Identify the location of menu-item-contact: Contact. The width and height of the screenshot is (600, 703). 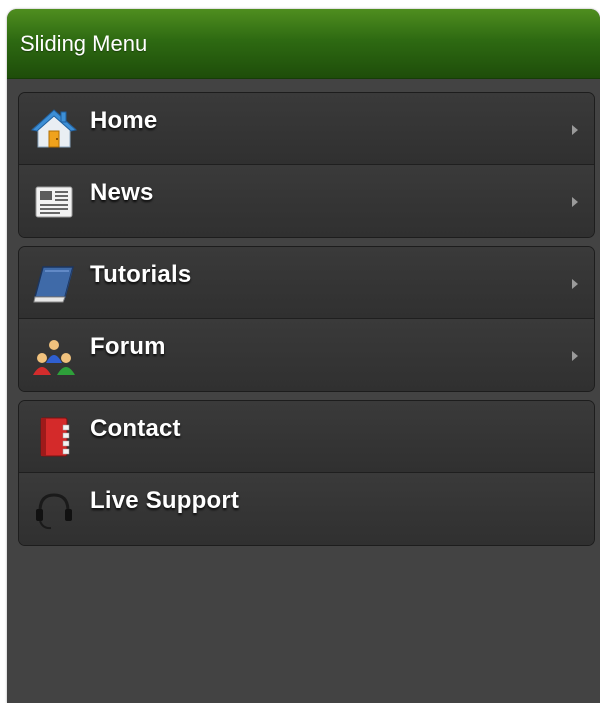
(306, 437).